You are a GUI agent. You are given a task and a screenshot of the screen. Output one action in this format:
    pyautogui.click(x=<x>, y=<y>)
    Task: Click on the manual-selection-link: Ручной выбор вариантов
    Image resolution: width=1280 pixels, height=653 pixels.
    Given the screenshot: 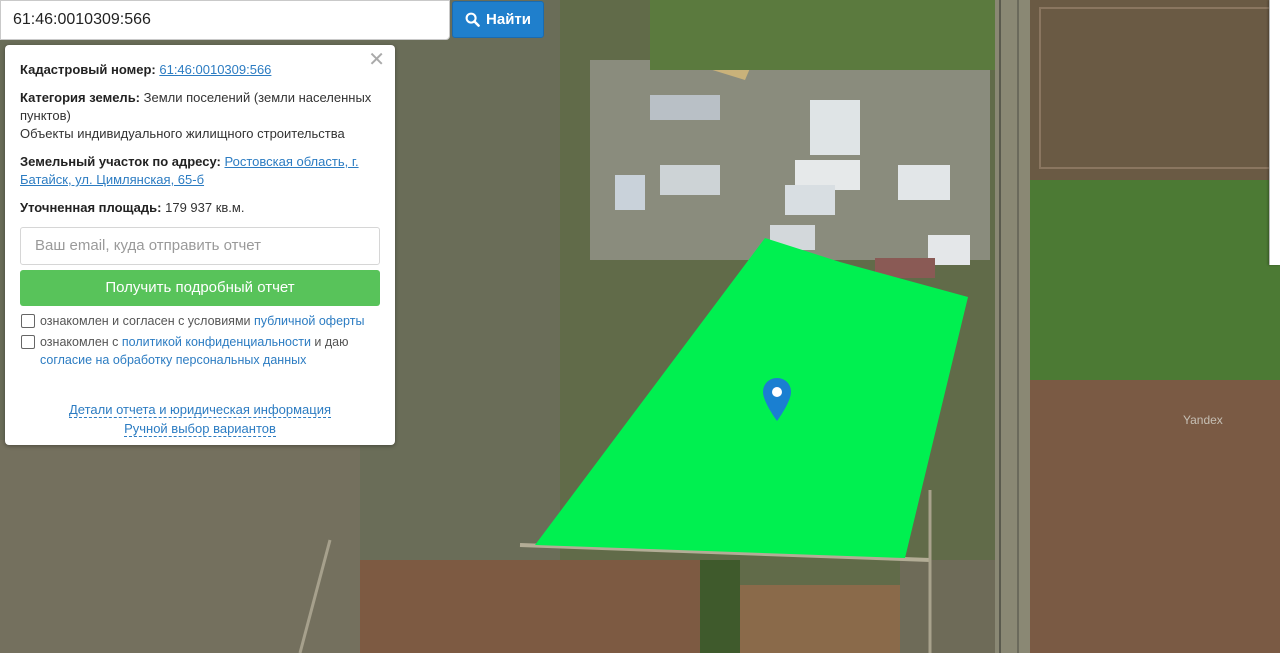 What is the action you would take?
    pyautogui.click(x=200, y=429)
    